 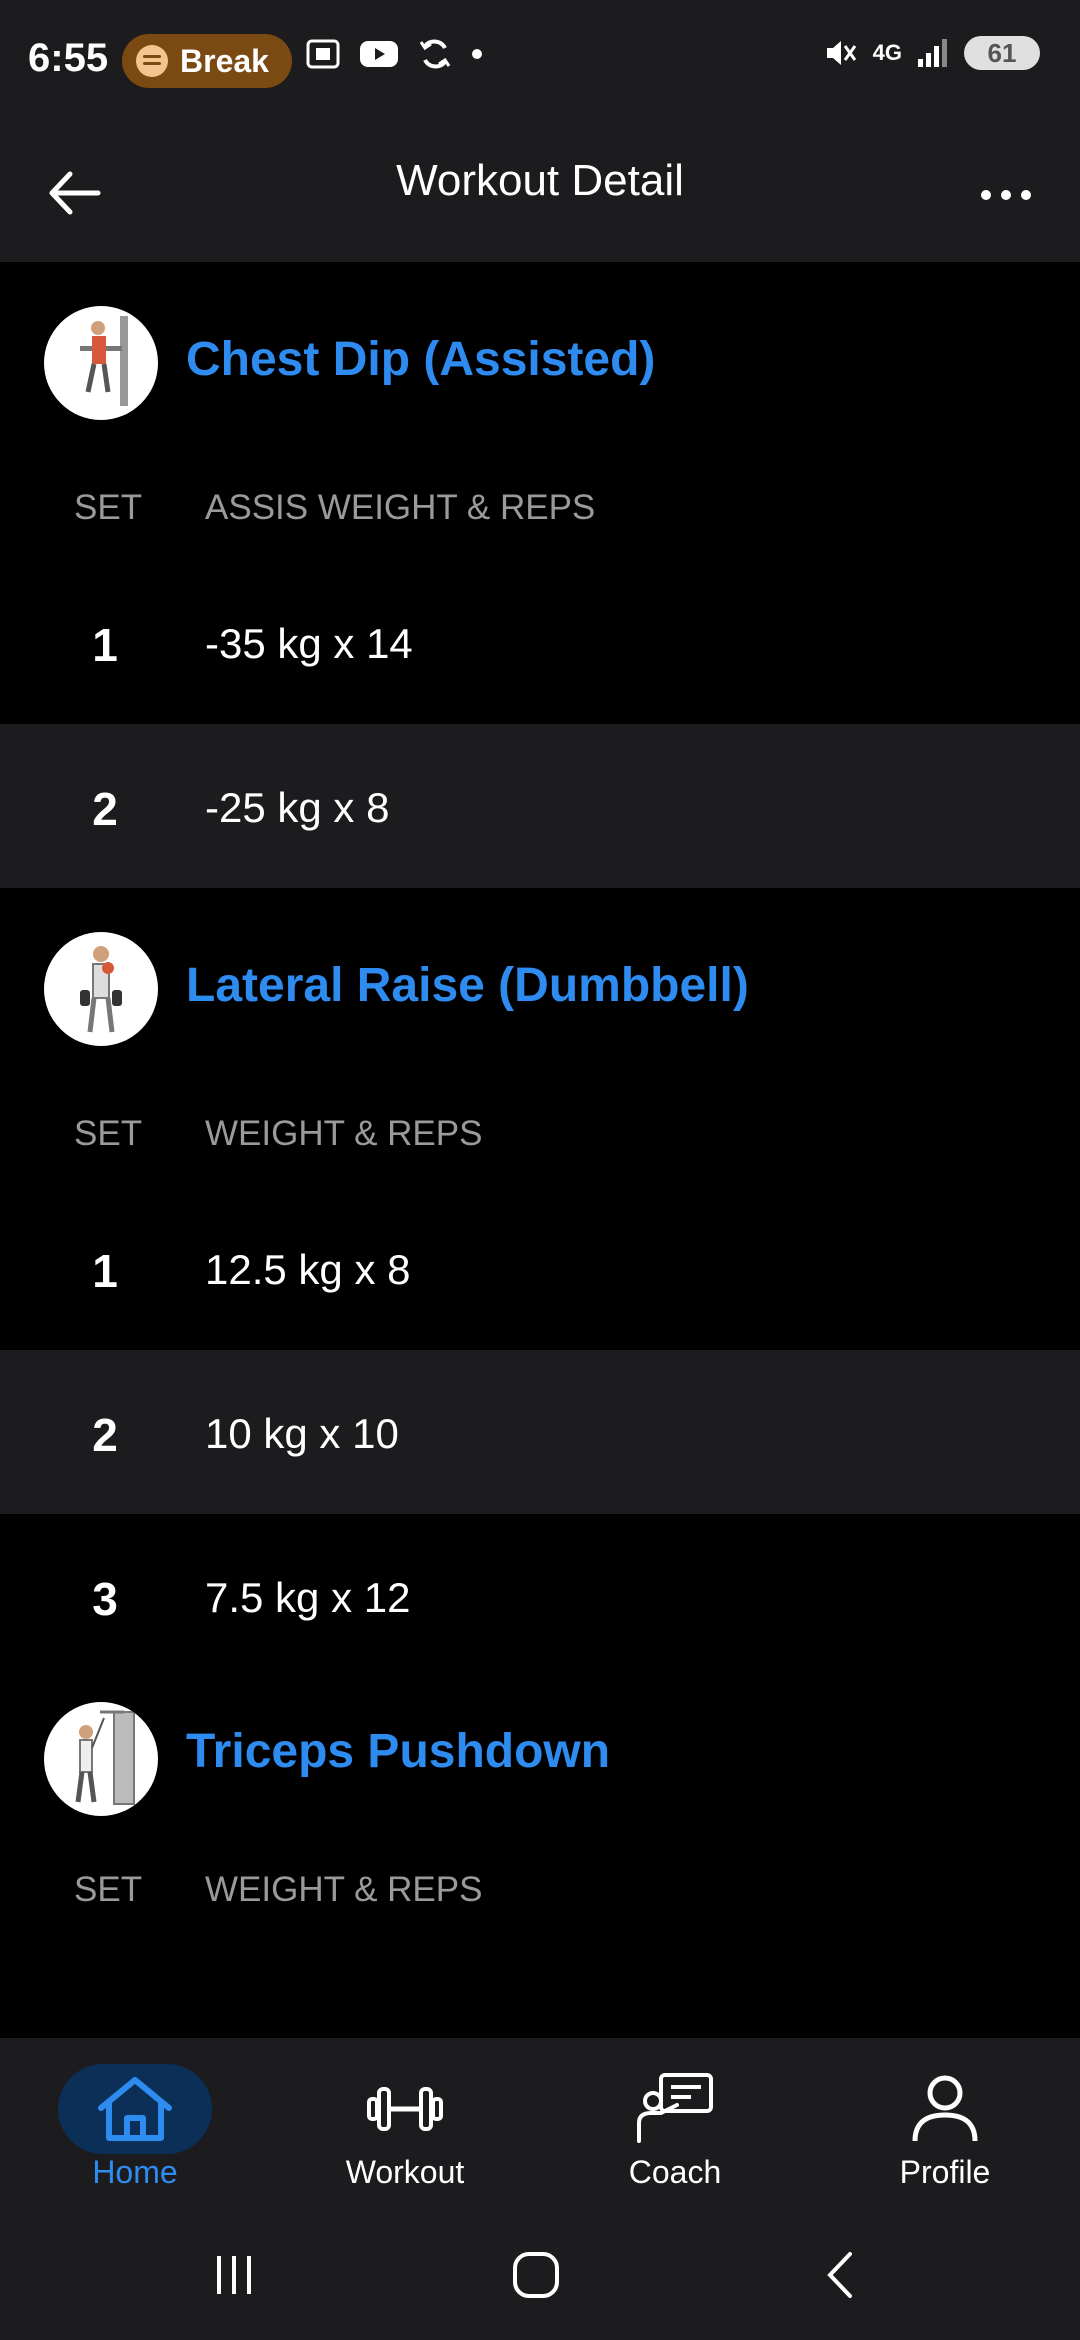 What do you see at coordinates (540, 806) in the screenshot?
I see `set-row: 2 -25 kg x 8` at bounding box center [540, 806].